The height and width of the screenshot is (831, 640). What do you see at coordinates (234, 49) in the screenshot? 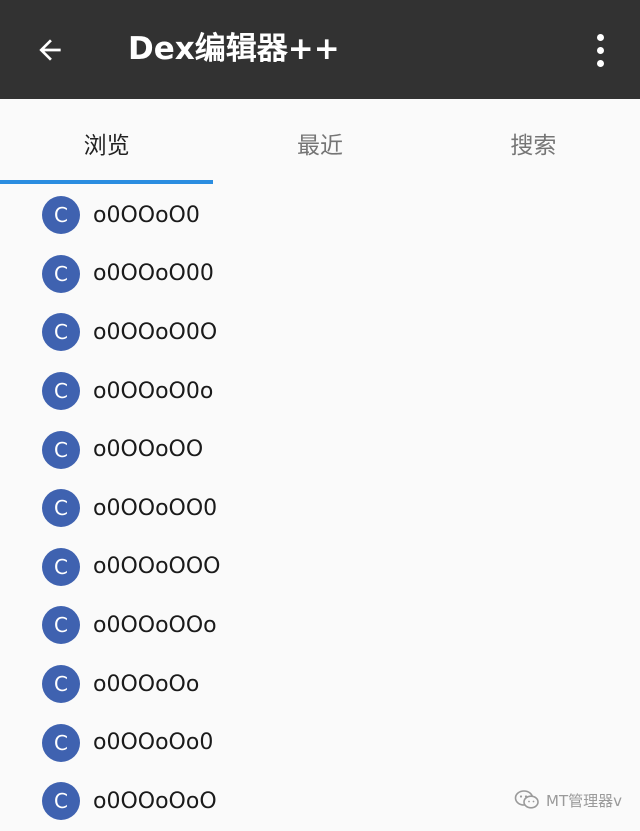
I see `app-title: Dex编辑器++` at bounding box center [234, 49].